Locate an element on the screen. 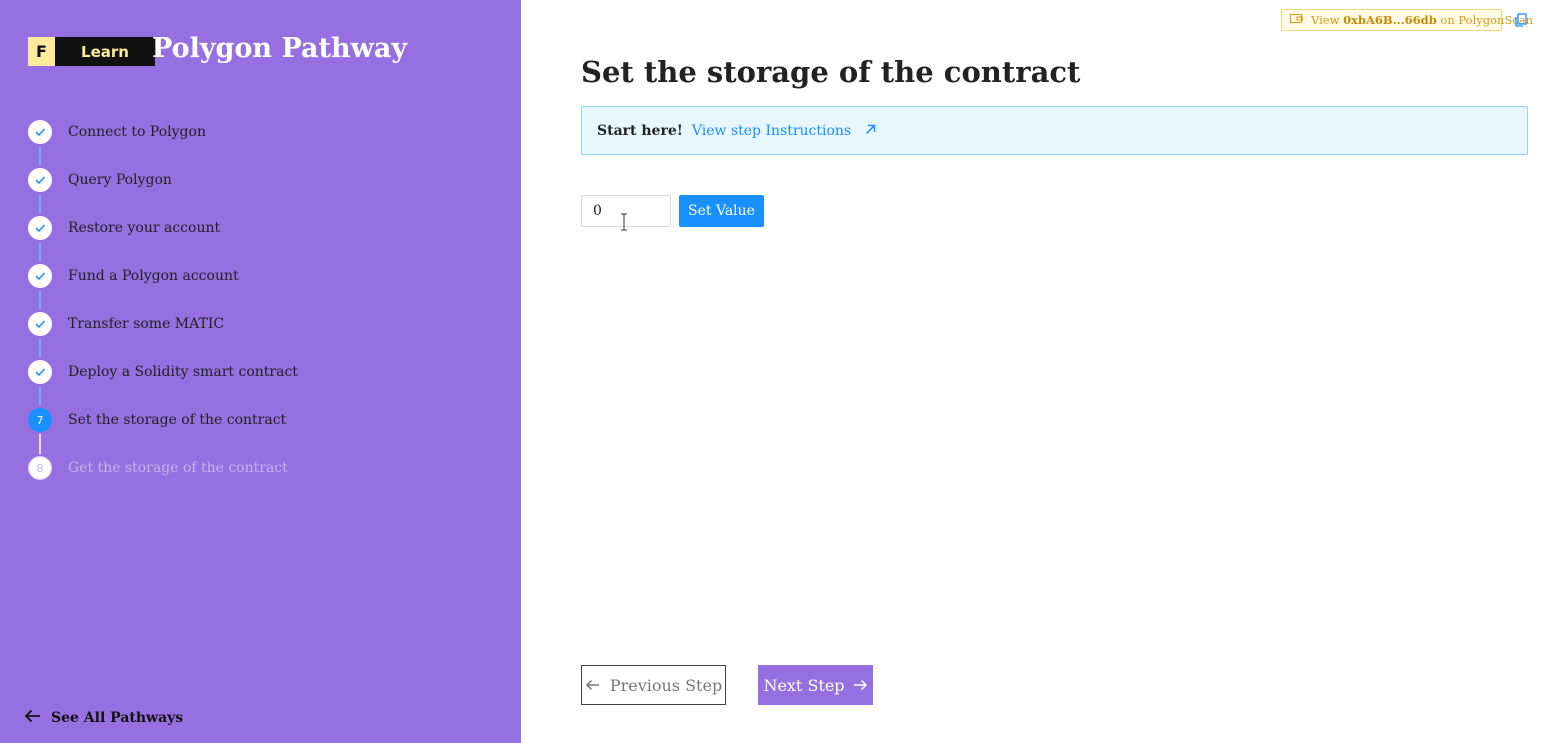  step-label: Query Polygon is located at coordinates (120, 180).